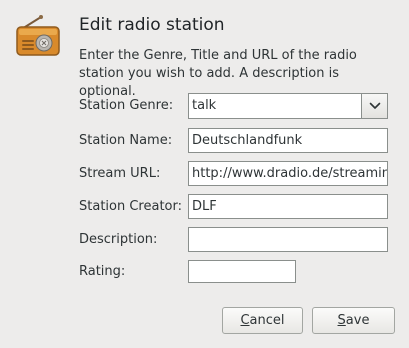 The image size is (409, 348). I want to click on cancel-button: Cancel, so click(262, 320).